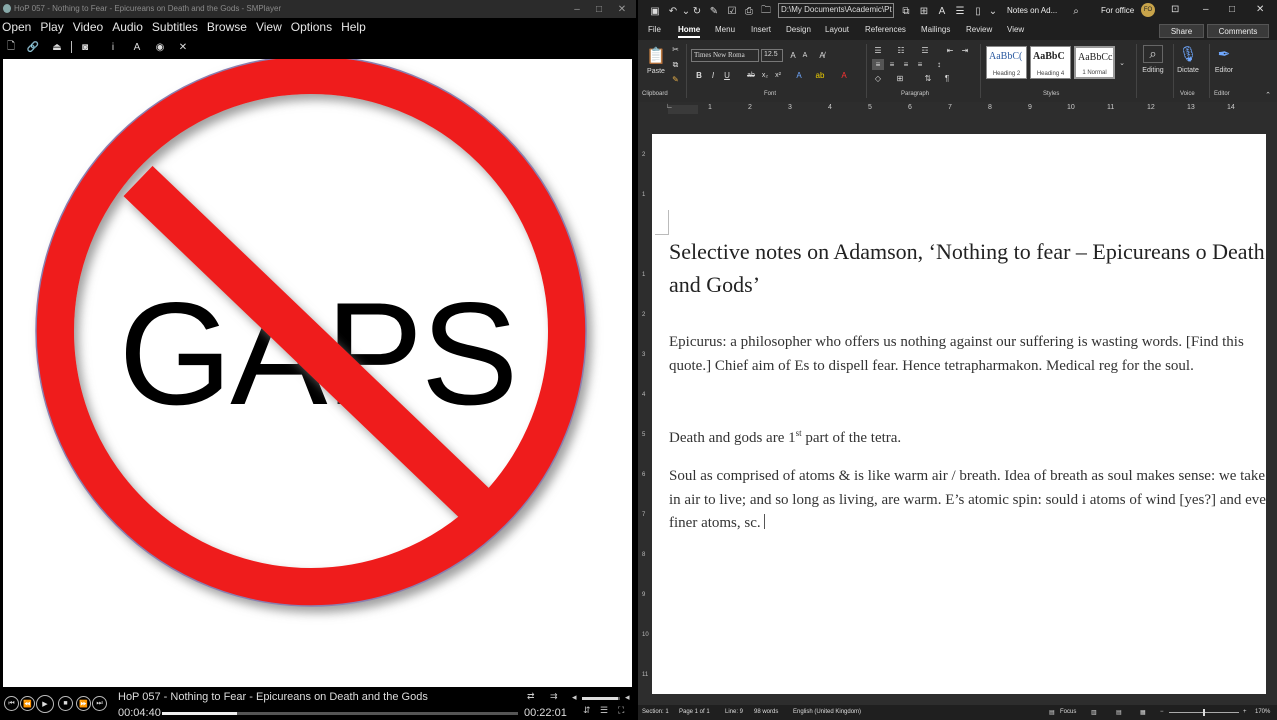  I want to click on menu-subtitles: Subtitles, so click(175, 27).